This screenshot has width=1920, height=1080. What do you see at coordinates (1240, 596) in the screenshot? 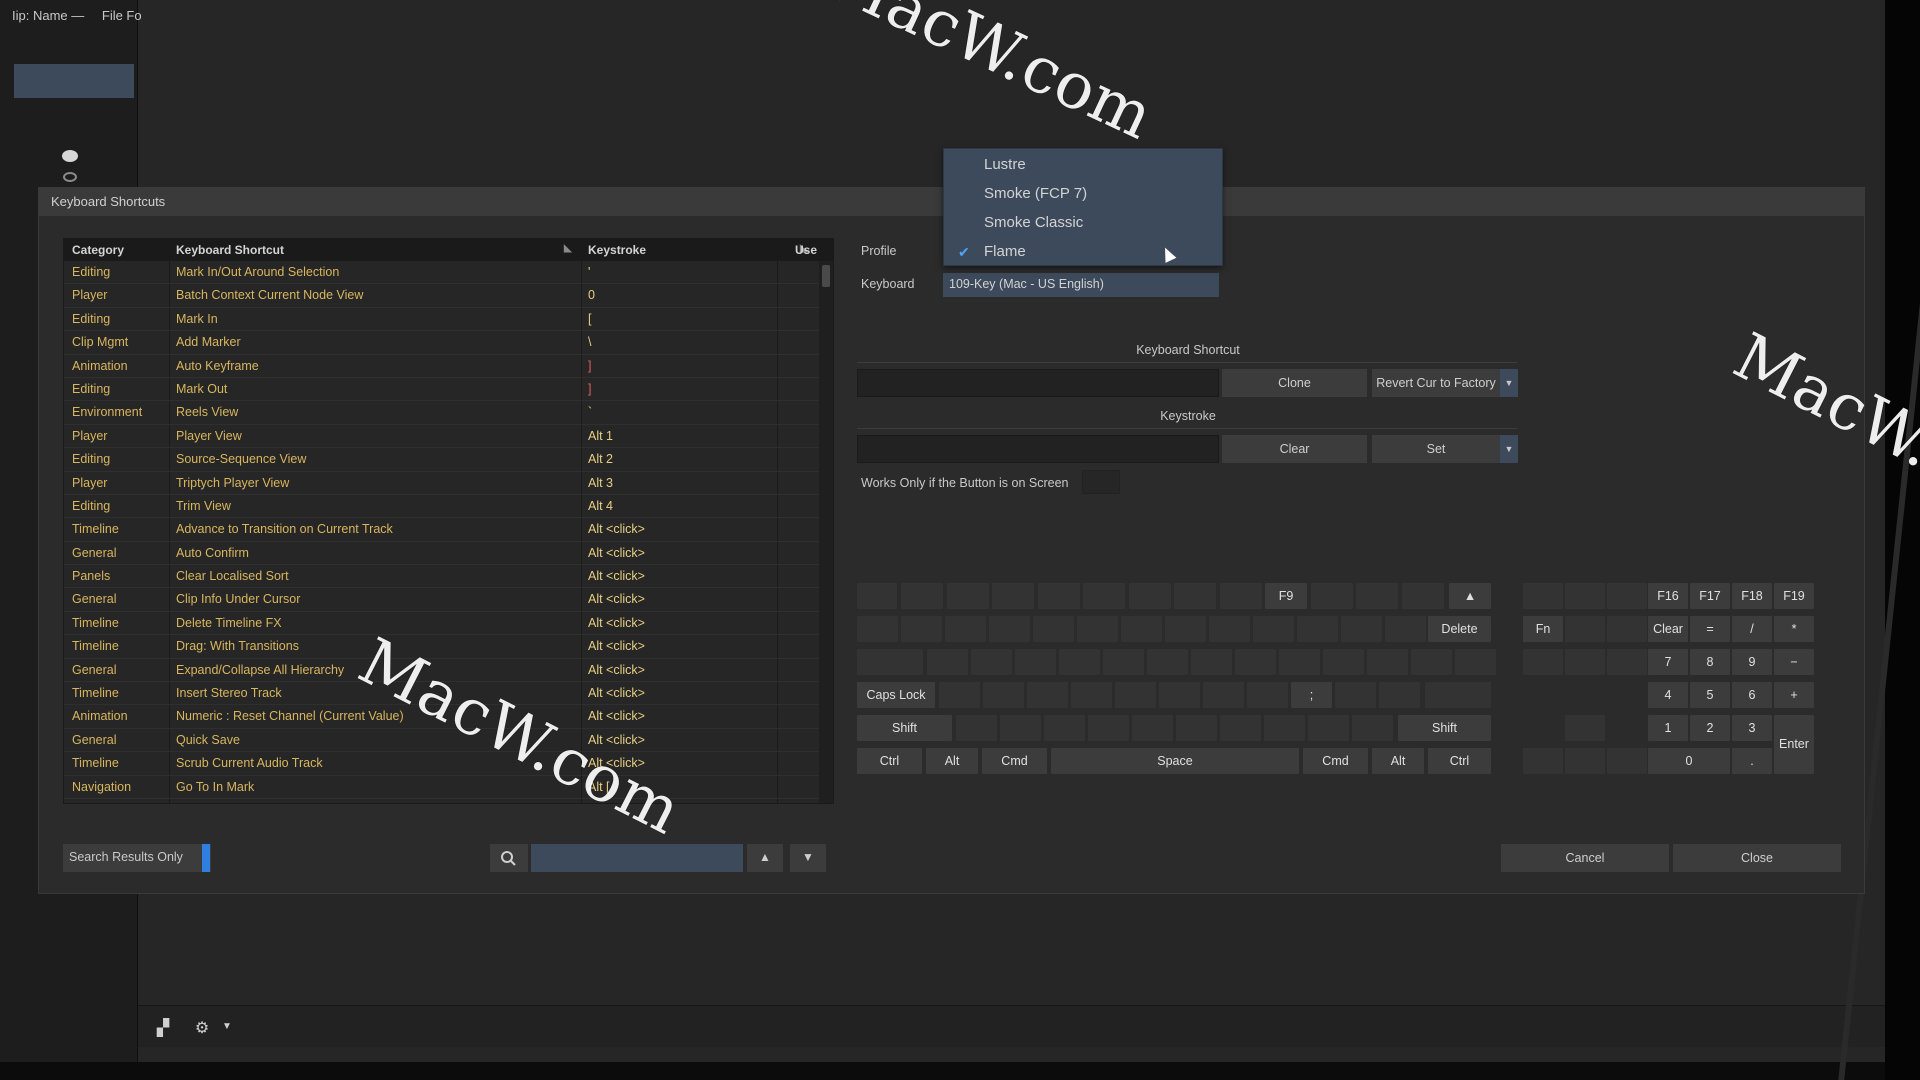
I see `key-f8` at bounding box center [1240, 596].